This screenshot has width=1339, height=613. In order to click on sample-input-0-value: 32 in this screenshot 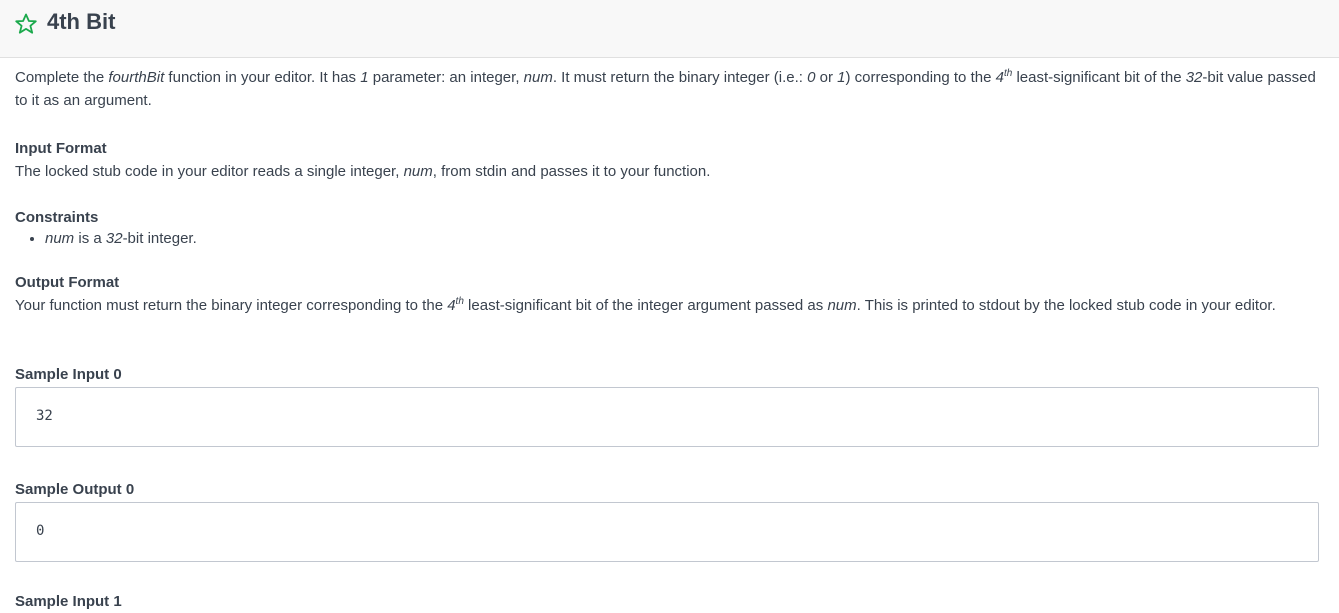, I will do `click(44, 416)`.